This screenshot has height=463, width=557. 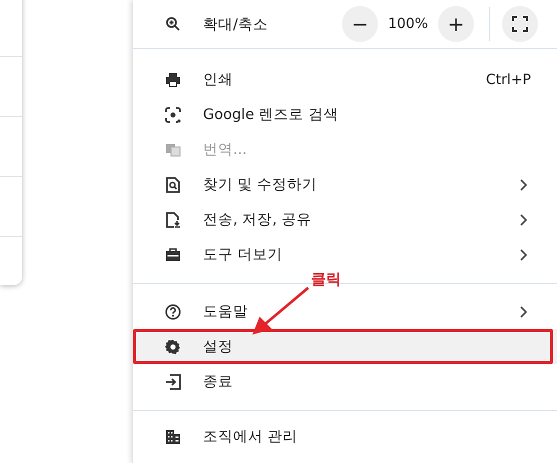 What do you see at coordinates (345, 79) in the screenshot?
I see `menu-item: 인쇄 Ctrl+P` at bounding box center [345, 79].